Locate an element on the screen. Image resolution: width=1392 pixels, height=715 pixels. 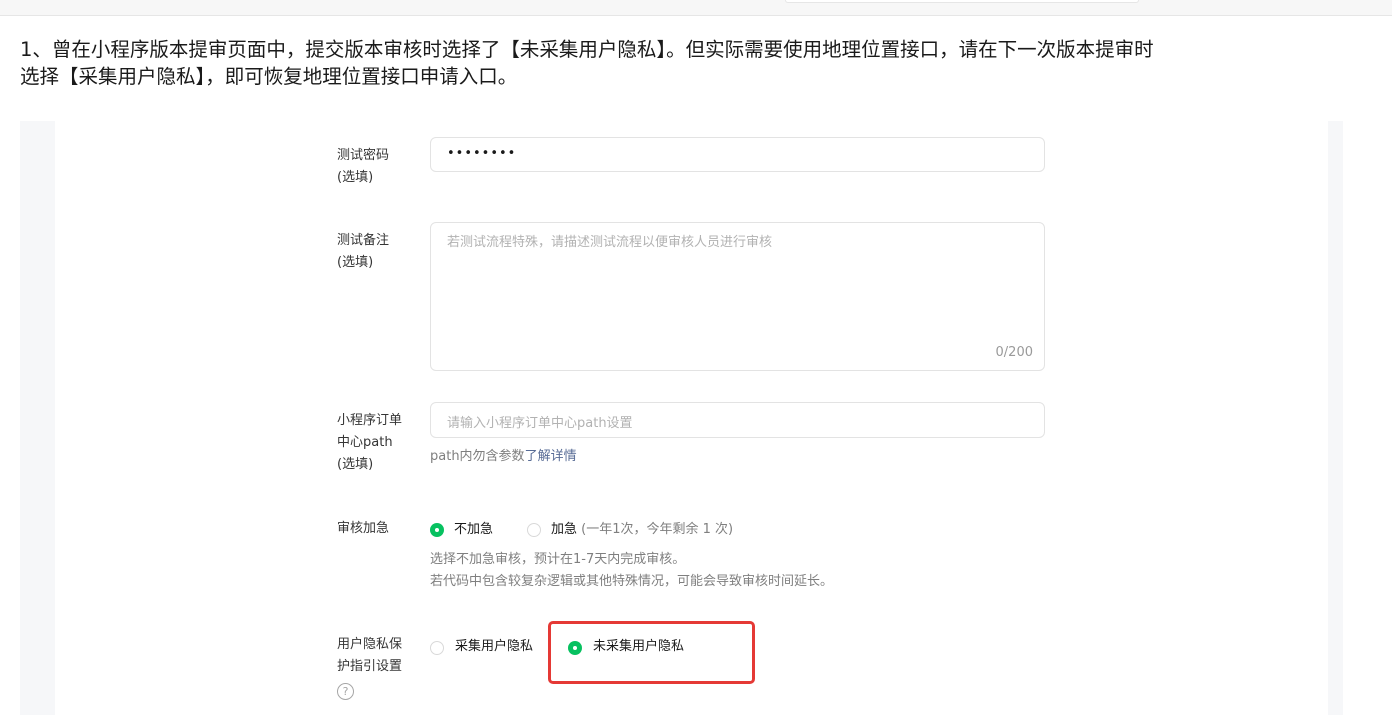
order-path-hint-text: path内勿含参数 is located at coordinates (477, 456).